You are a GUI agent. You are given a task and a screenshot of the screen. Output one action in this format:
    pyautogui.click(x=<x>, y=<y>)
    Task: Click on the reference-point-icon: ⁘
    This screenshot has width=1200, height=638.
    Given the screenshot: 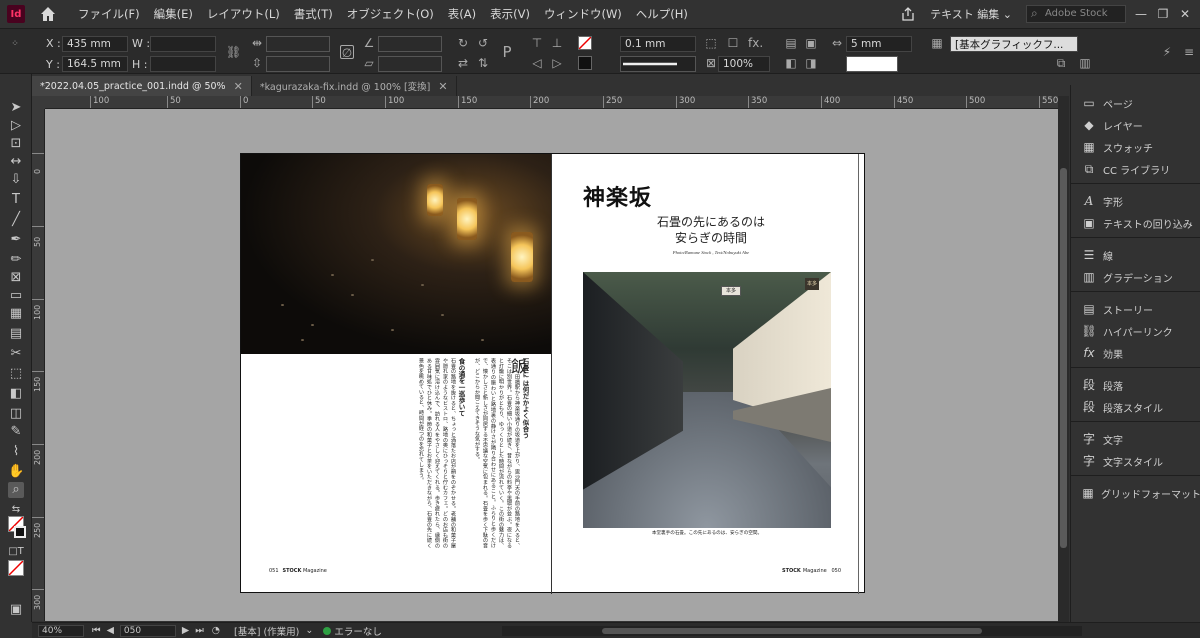 What is the action you would take?
    pyautogui.click(x=15, y=44)
    